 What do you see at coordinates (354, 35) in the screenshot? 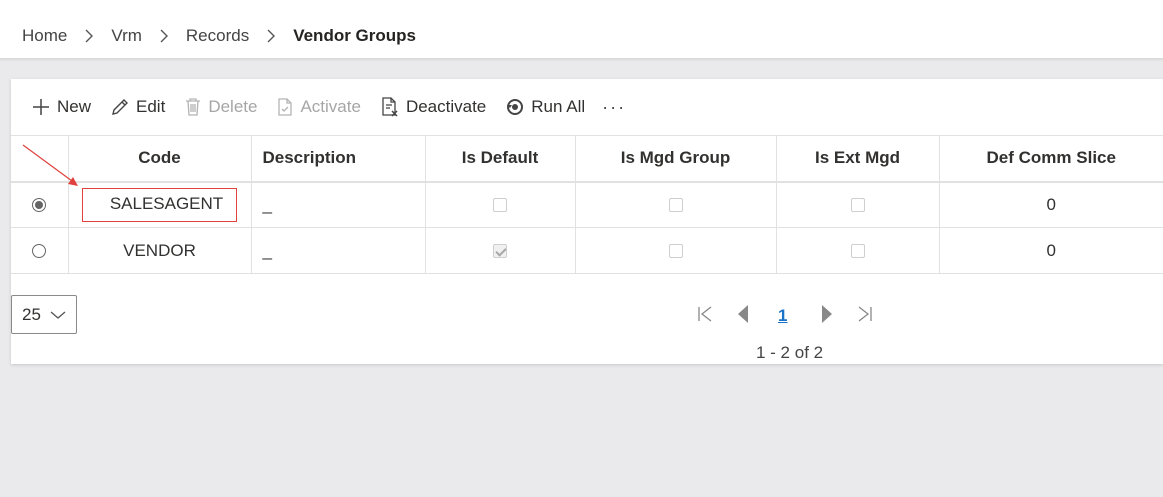
I see `breadcrumb-current: Vendor Groups` at bounding box center [354, 35].